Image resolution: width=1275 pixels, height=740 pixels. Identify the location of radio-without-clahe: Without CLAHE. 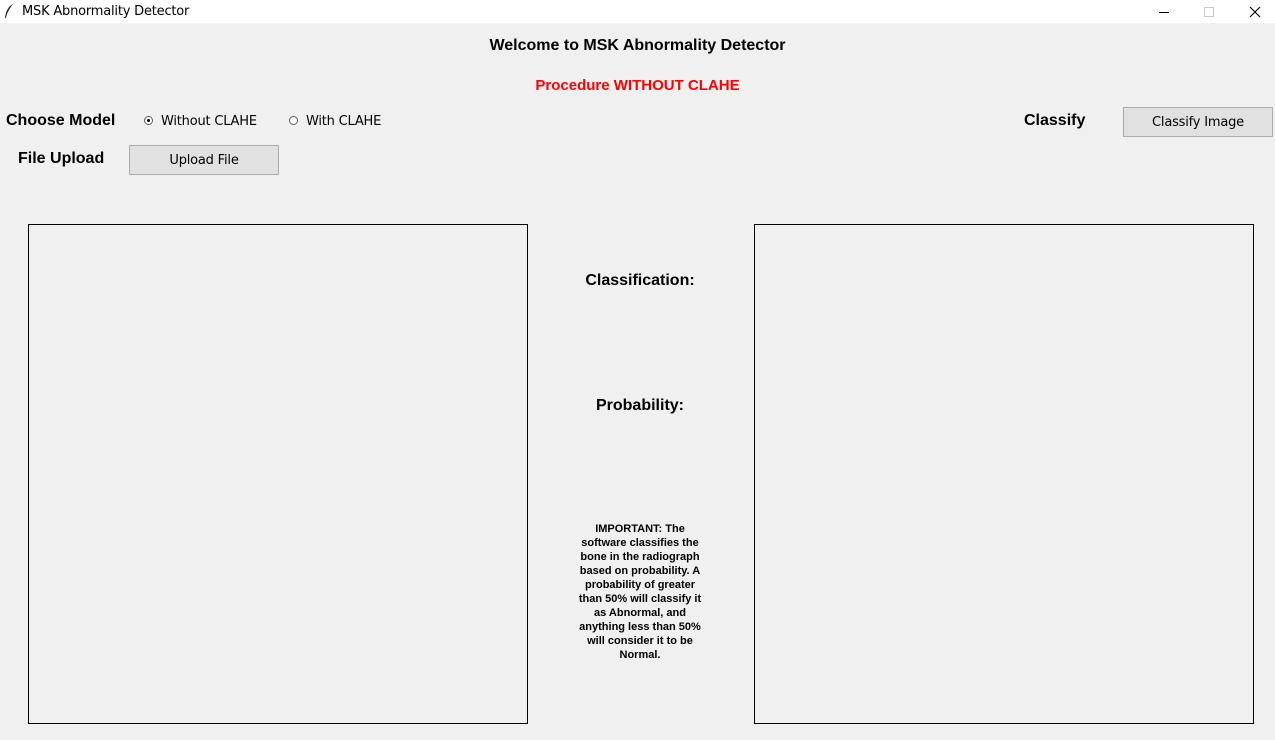
(200, 121).